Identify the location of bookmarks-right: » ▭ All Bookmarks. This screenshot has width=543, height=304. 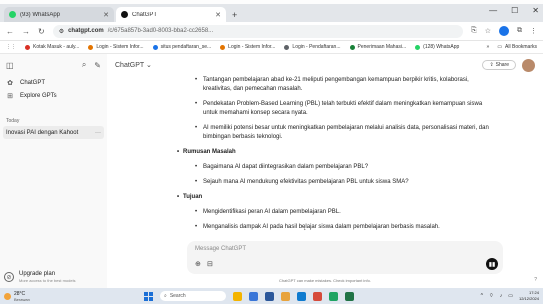
(512, 47).